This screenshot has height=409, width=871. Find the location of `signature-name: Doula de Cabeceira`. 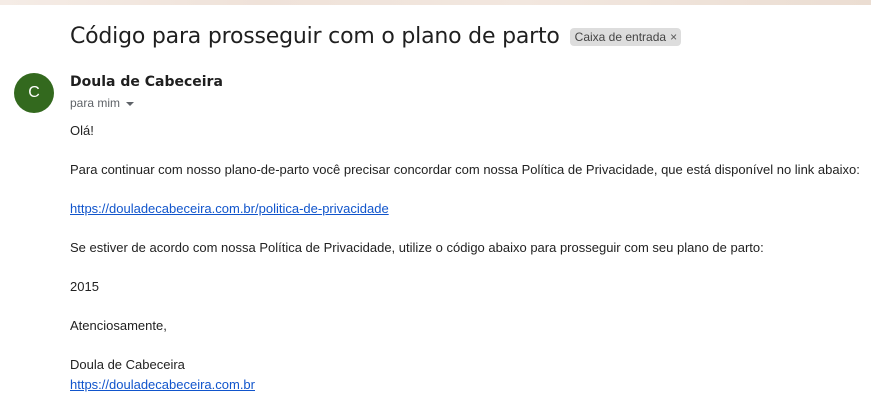

signature-name: Doula de Cabeceira is located at coordinates (127, 364).